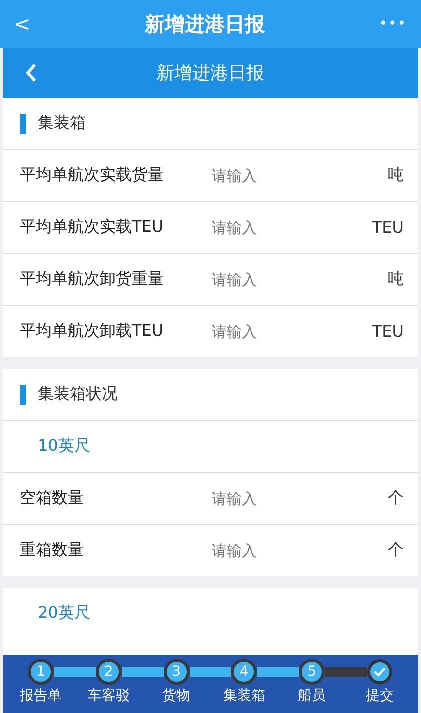 This screenshot has width=421, height=713. Describe the element at coordinates (312, 696) in the screenshot. I see `step-label: 船员` at that location.